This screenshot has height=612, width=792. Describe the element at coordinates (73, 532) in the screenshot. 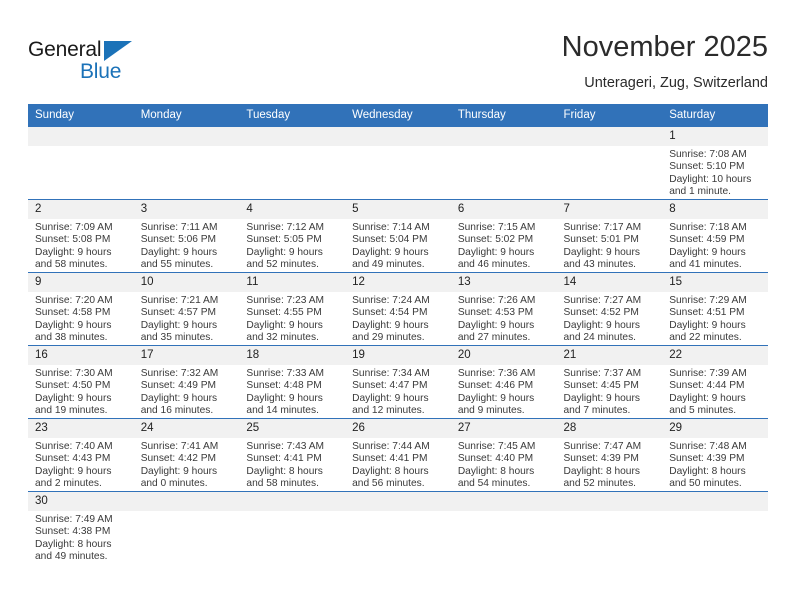

I see `sunset-text: Sunset: 4:38 PM` at that location.